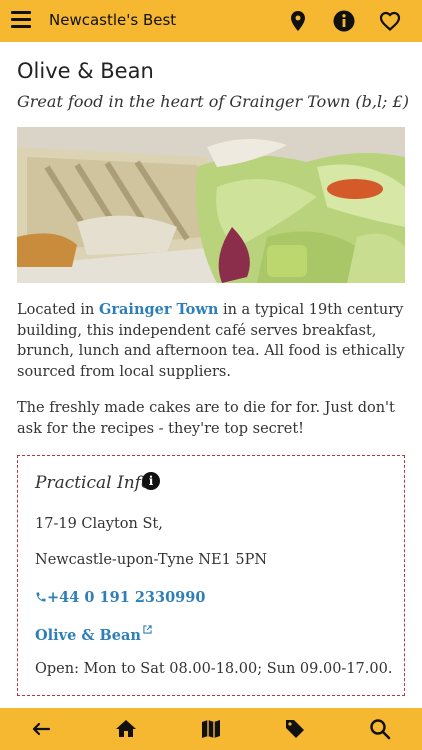 This screenshot has height=750, width=422. Describe the element at coordinates (211, 21) in the screenshot. I see `top-app-bar: Newcastle's Best` at that location.